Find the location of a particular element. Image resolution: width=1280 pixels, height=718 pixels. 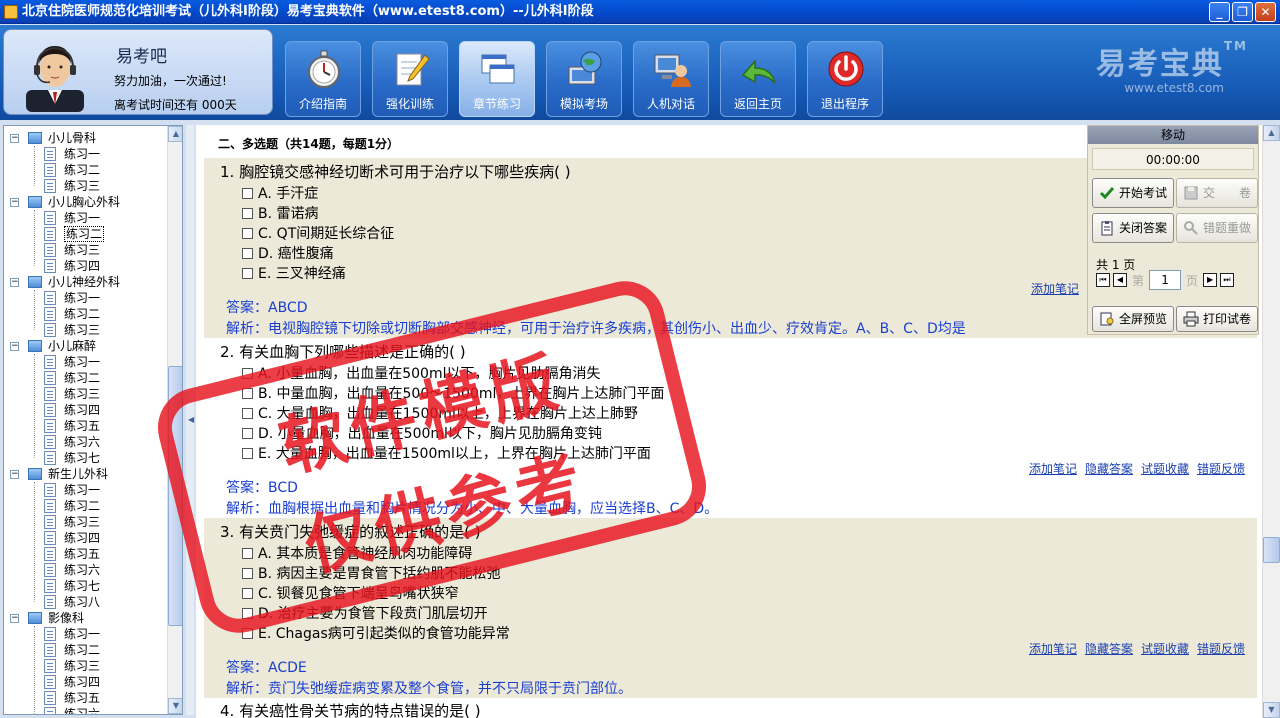

checkmark-icon is located at coordinates (1107, 193).